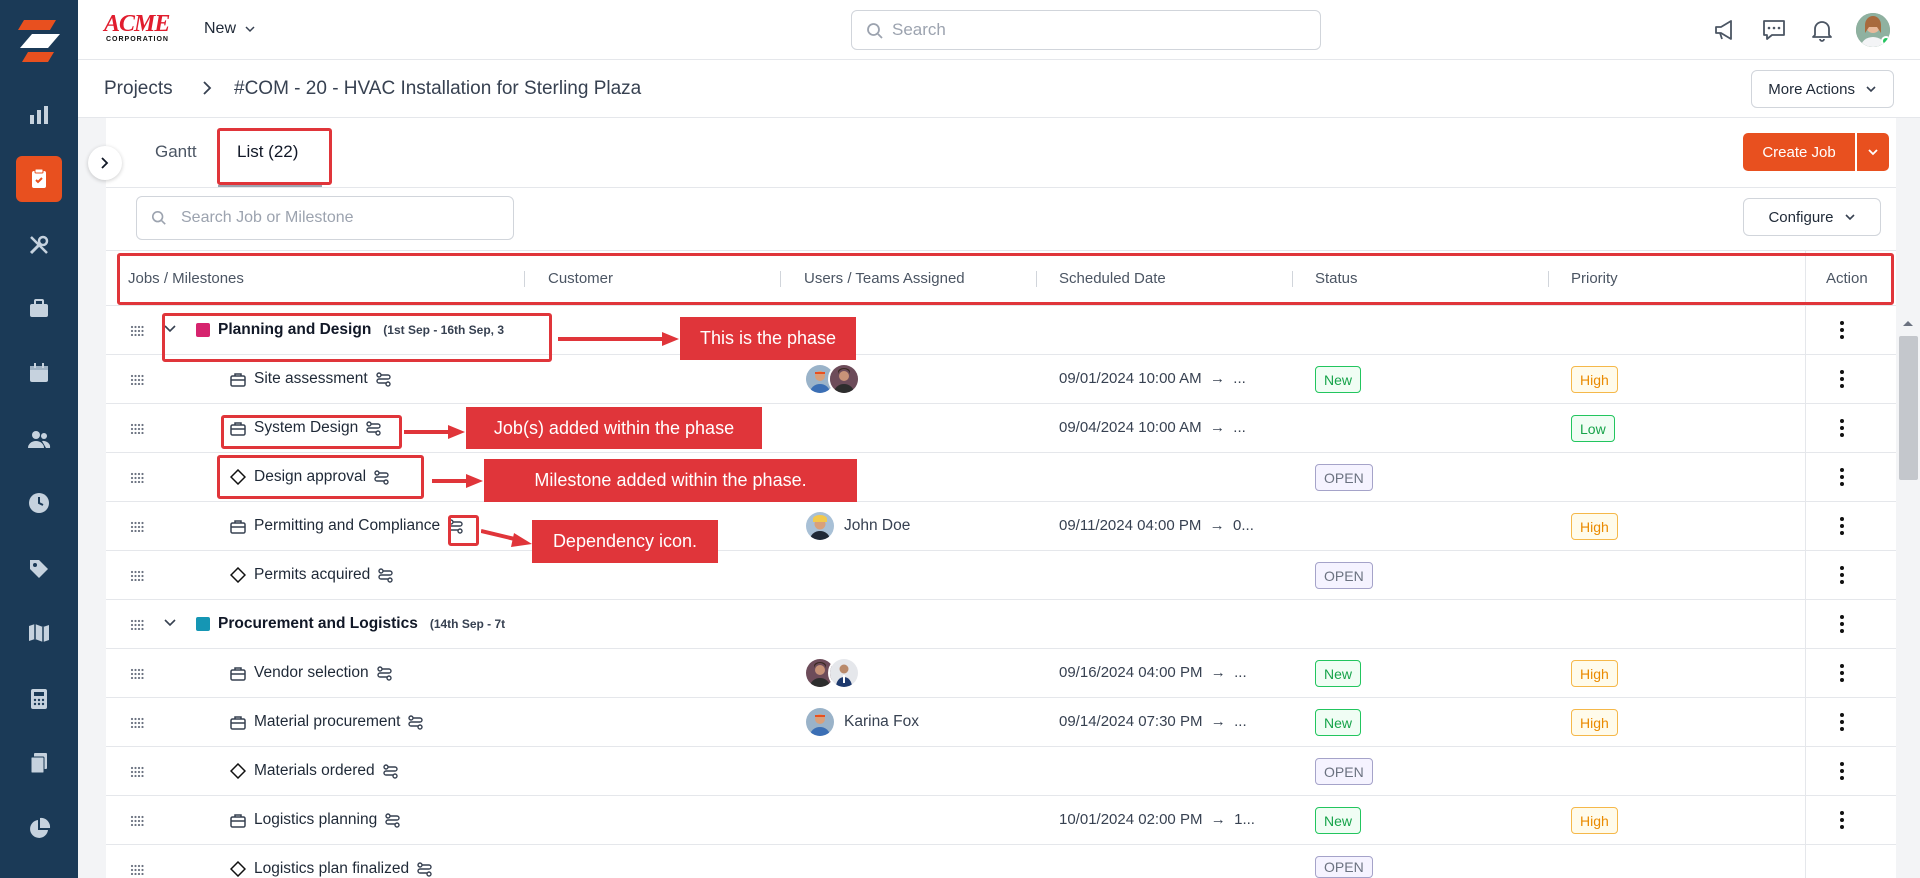  I want to click on sidebar-item-time, so click(39, 503).